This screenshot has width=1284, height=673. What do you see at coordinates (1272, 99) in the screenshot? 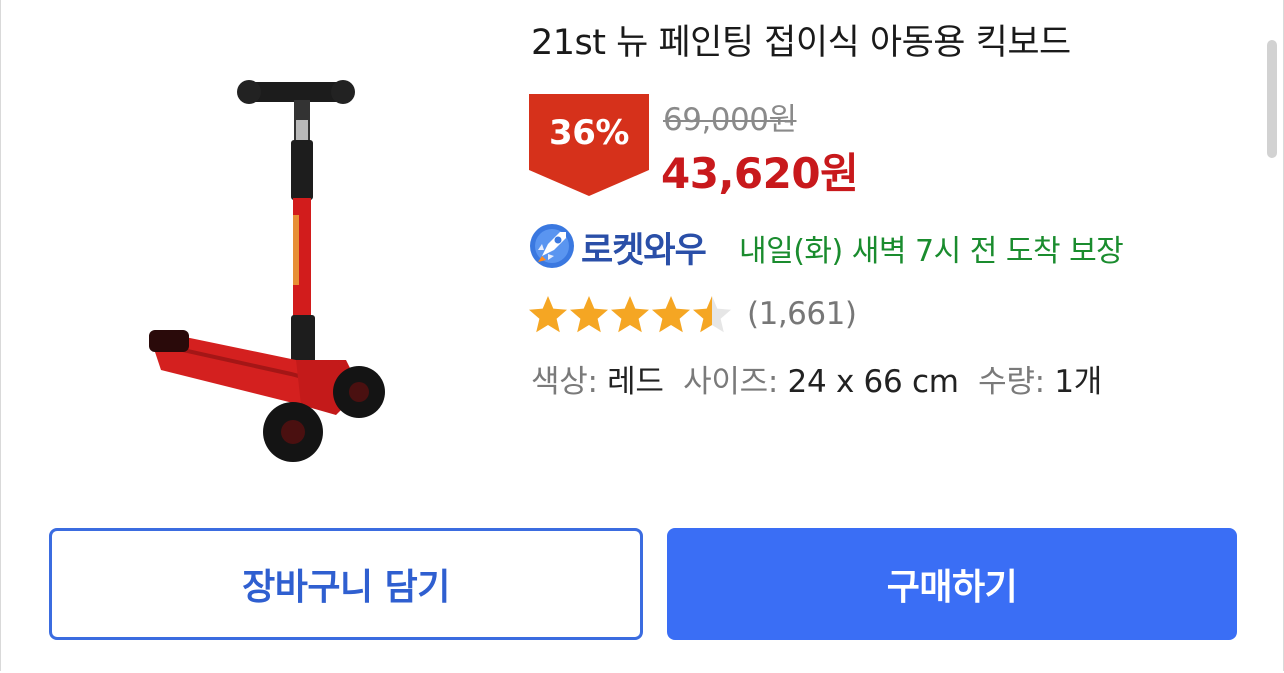
I see `scrollbar` at bounding box center [1272, 99].